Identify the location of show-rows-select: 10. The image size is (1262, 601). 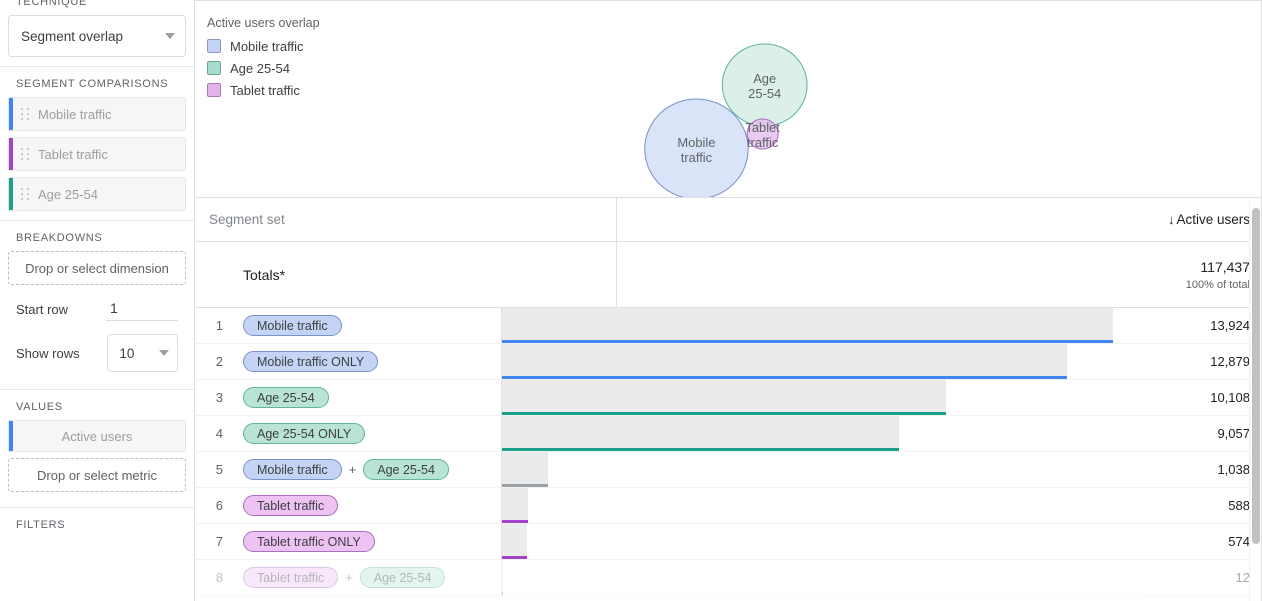
(142, 353).